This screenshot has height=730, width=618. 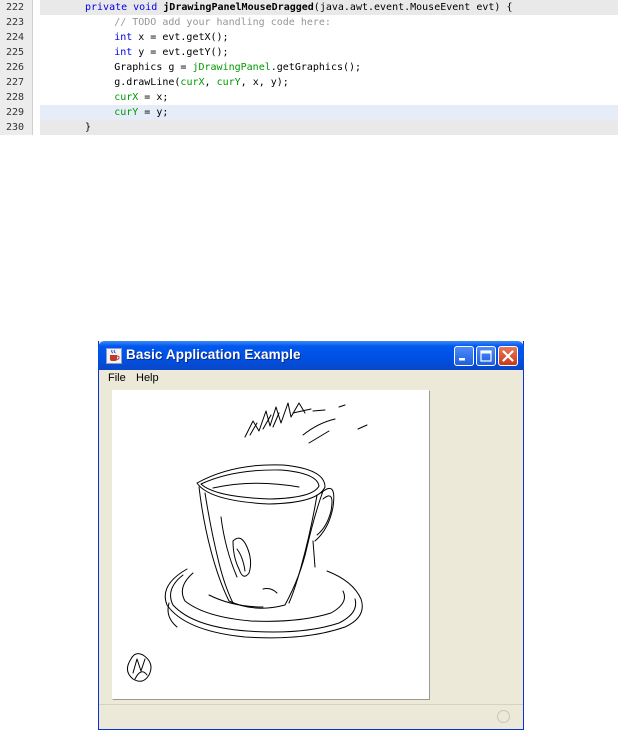 I want to click on minimize-icon, so click(x=462, y=359).